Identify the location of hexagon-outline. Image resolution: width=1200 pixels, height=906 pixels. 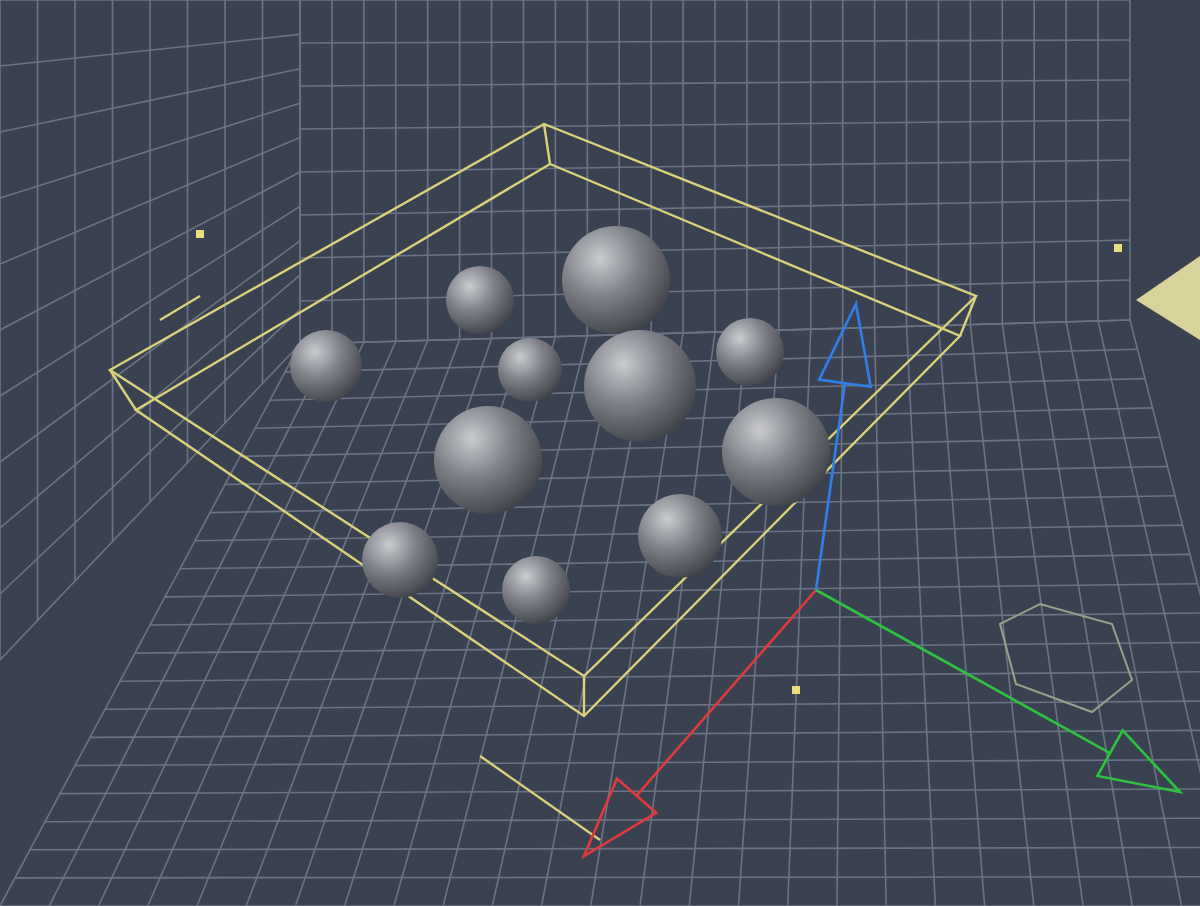
(1066, 658).